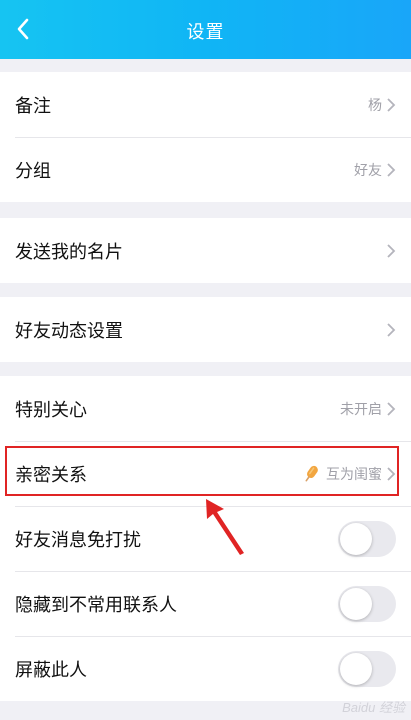 The height and width of the screenshot is (720, 411). What do you see at coordinates (51, 410) in the screenshot?
I see `special-care-label: 特别关心` at bounding box center [51, 410].